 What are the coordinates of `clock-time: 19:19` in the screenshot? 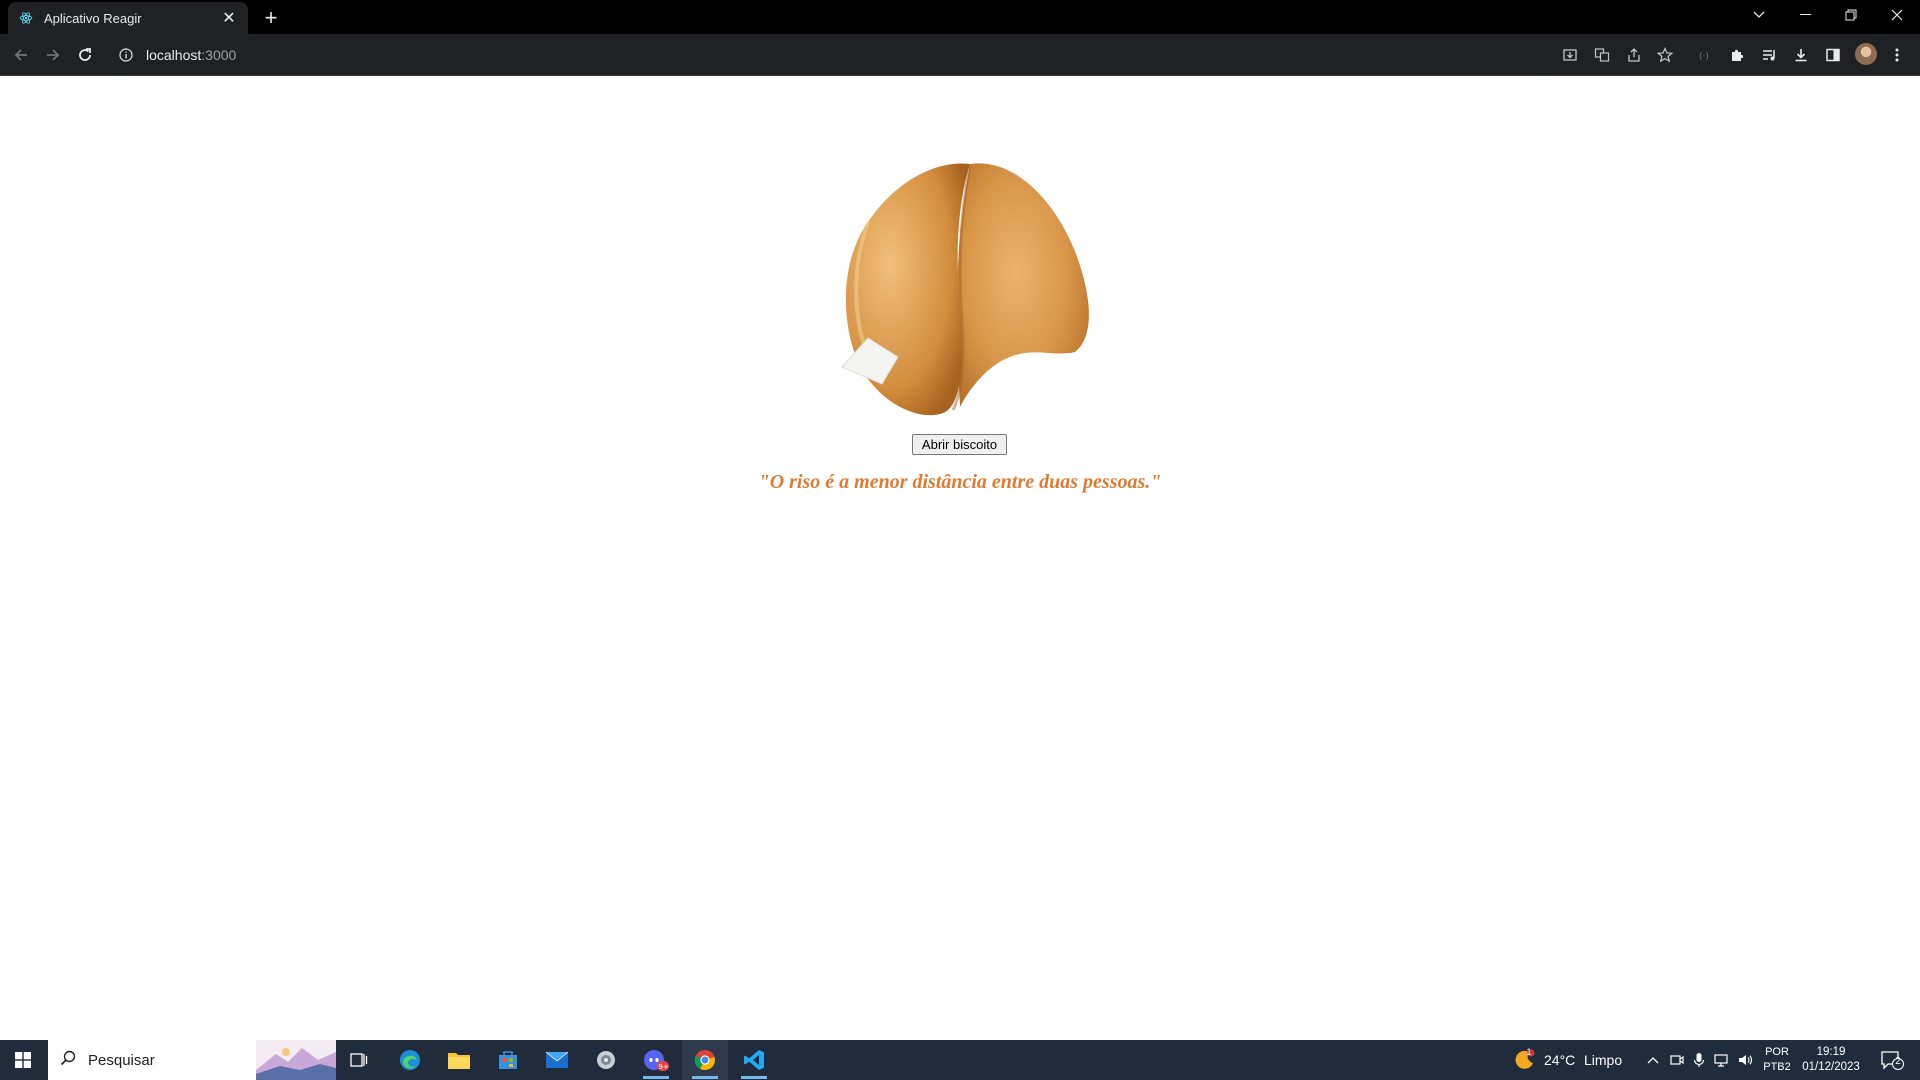 It's located at (1831, 1052).